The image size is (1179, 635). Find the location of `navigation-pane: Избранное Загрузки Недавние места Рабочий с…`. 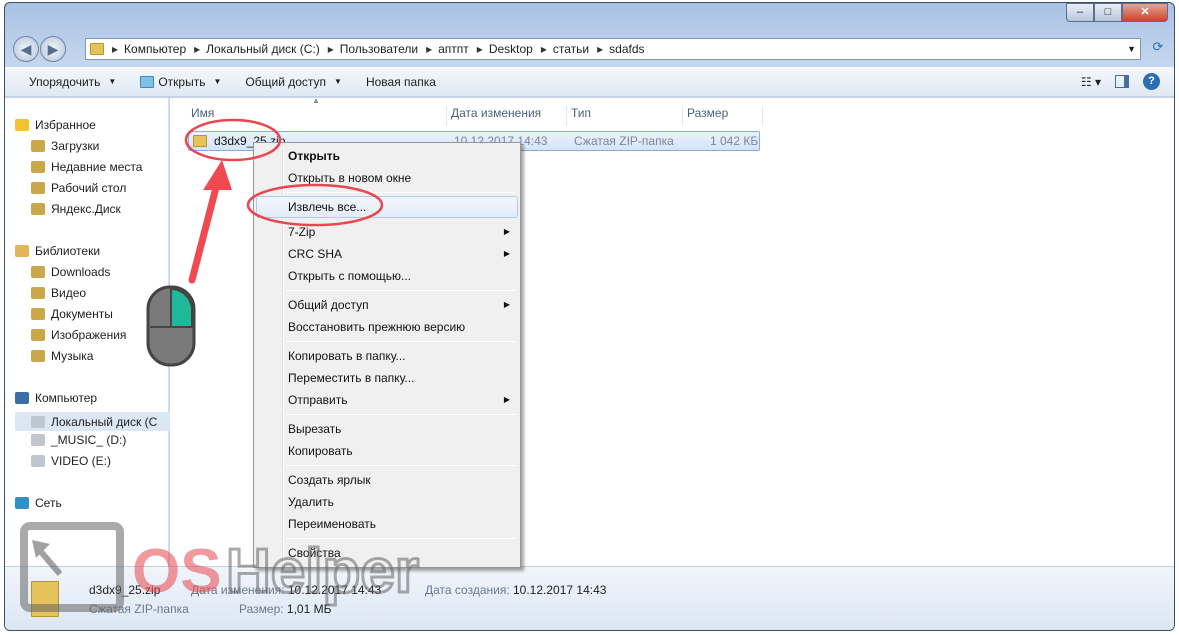

navigation-pane: Избранное Загрузки Недавние места Рабочий с… is located at coordinates (87, 332).